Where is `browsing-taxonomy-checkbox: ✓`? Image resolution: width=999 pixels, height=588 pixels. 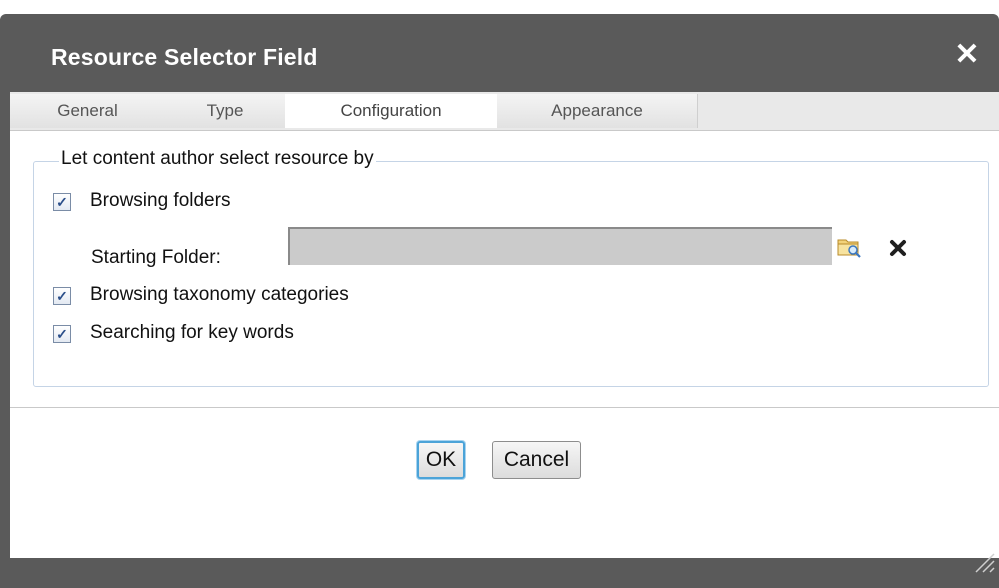
browsing-taxonomy-checkbox: ✓ is located at coordinates (62, 296).